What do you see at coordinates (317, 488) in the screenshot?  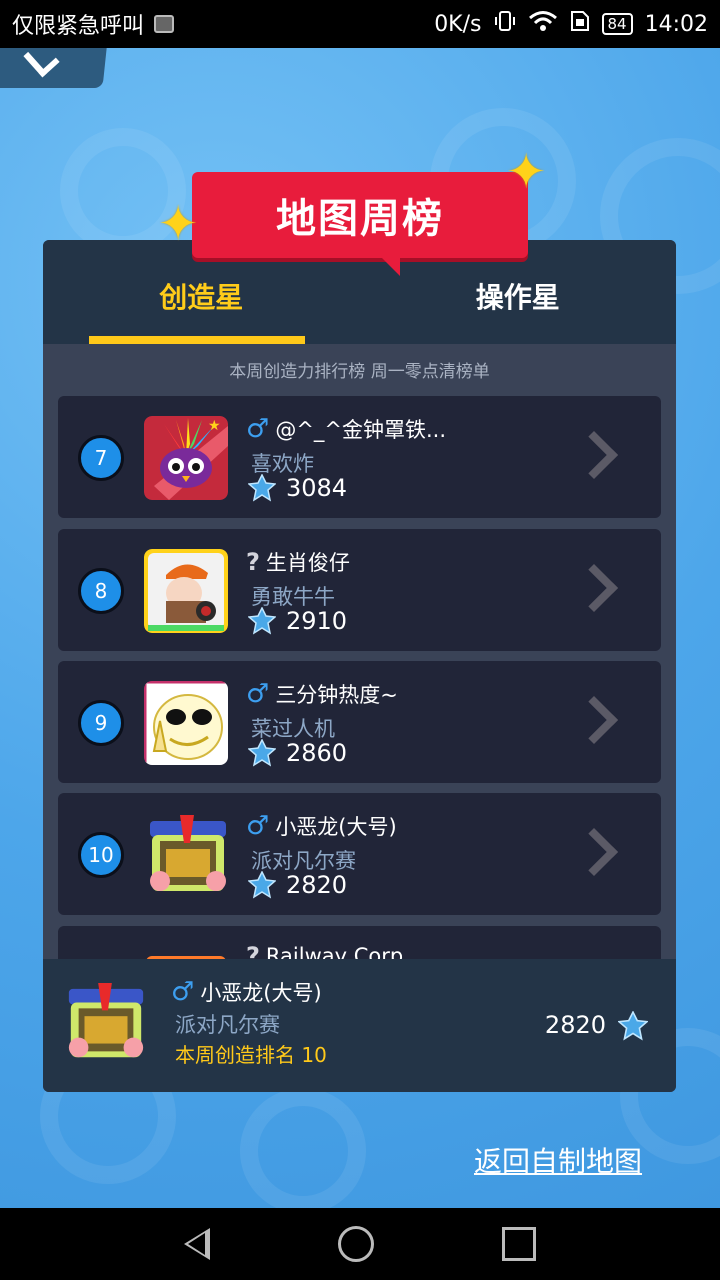 I see `score-value: 3084` at bounding box center [317, 488].